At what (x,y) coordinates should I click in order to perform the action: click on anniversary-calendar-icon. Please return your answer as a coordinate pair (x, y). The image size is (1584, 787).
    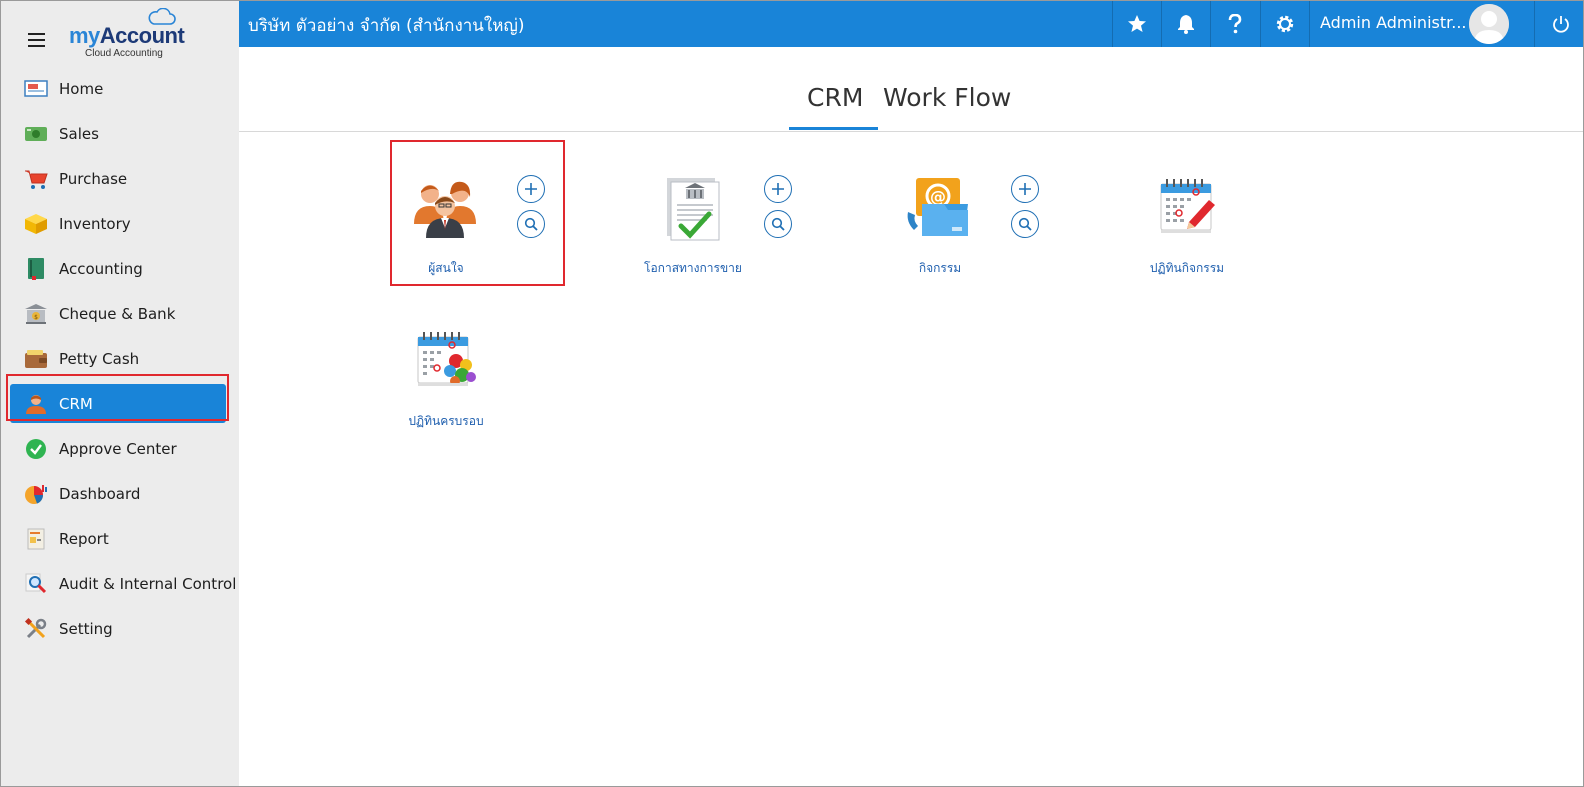
    Looking at the image, I should click on (446, 361).